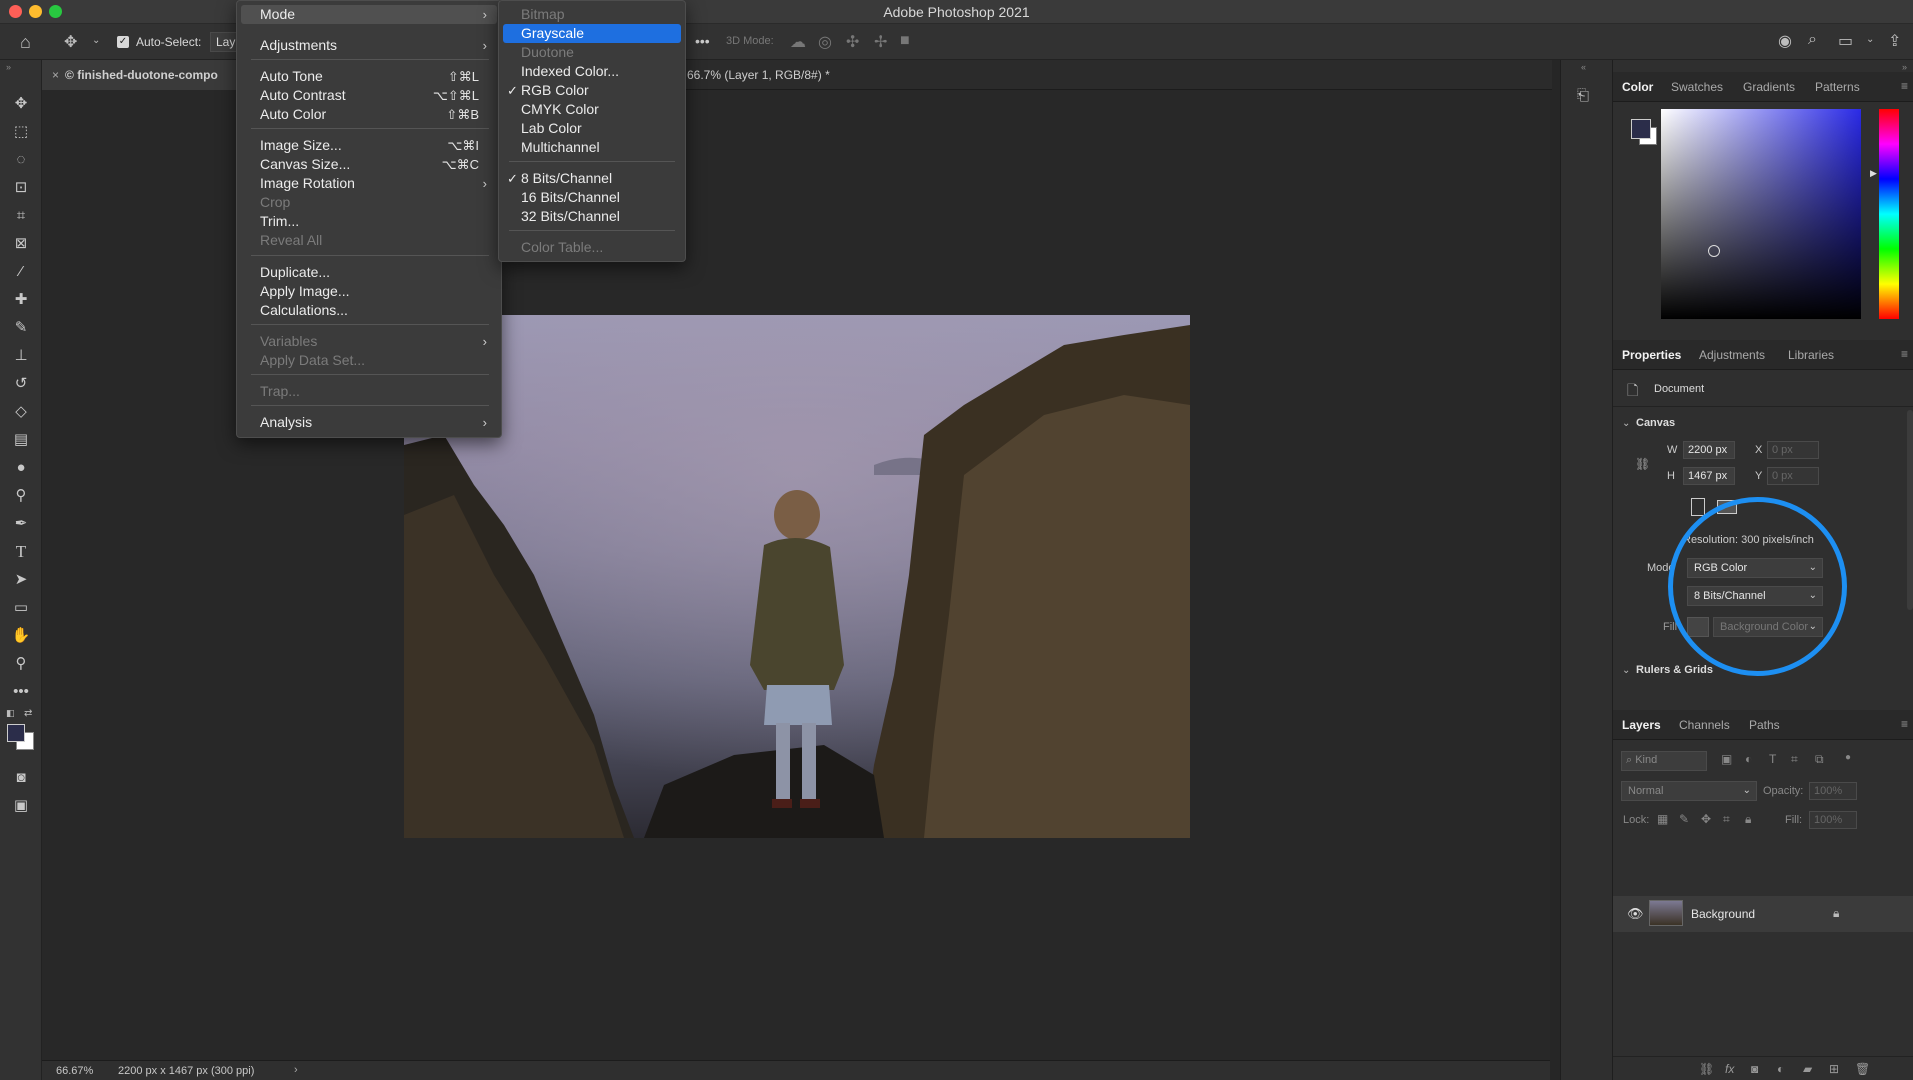 The width and height of the screenshot is (1913, 1080). What do you see at coordinates (1642, 464) in the screenshot?
I see `link-dimensions-icon: ⛓` at bounding box center [1642, 464].